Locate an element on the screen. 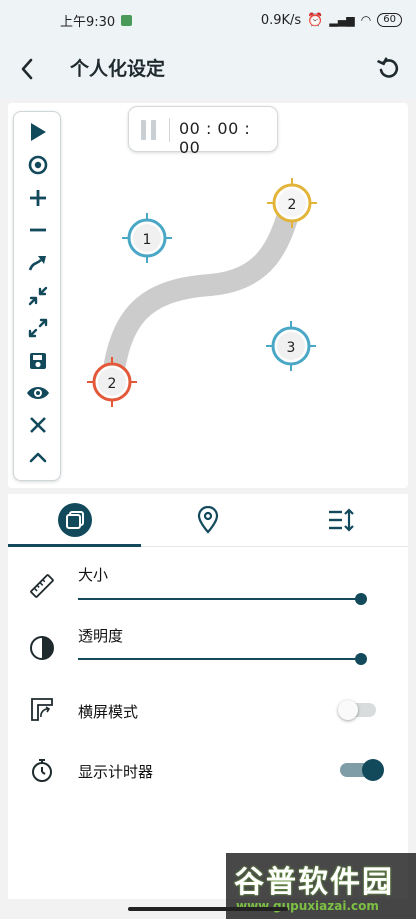 This screenshot has height=919, width=416. collapse-button is located at coordinates (38, 457).